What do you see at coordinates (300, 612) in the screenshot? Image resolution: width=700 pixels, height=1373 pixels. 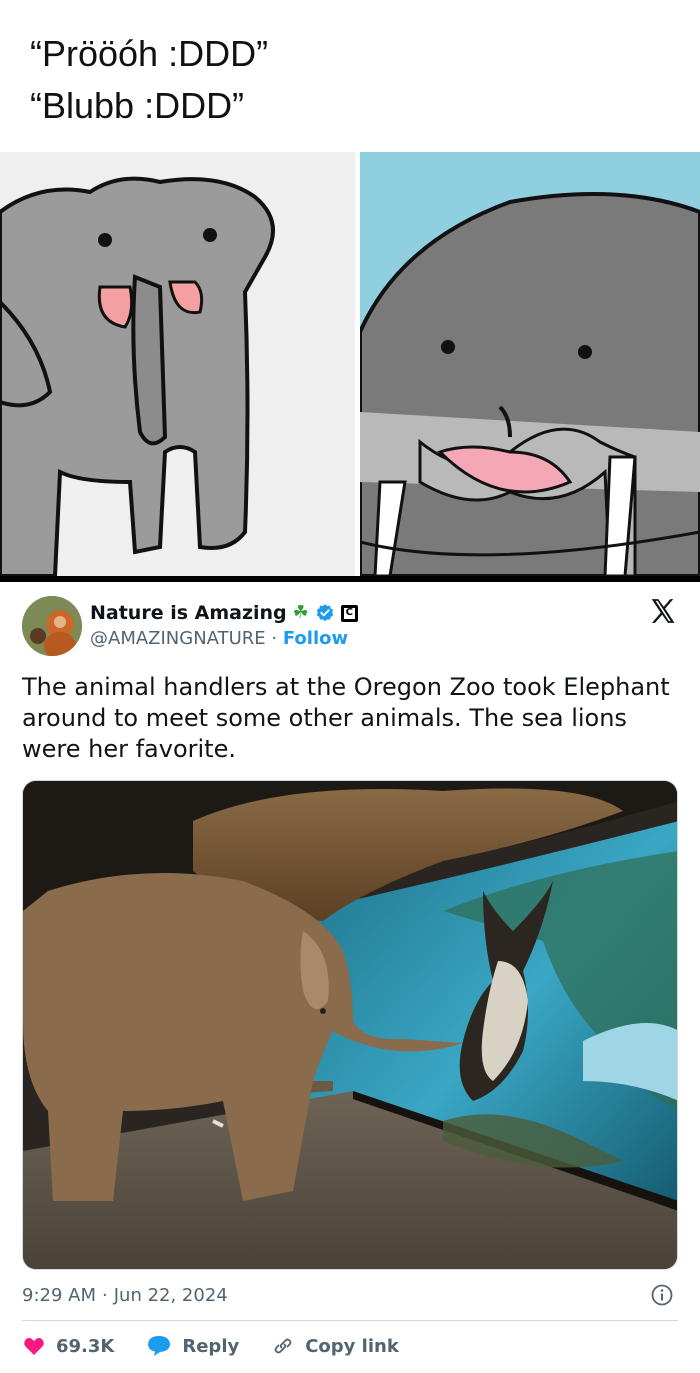 I see `clover-icon: ☘` at bounding box center [300, 612].